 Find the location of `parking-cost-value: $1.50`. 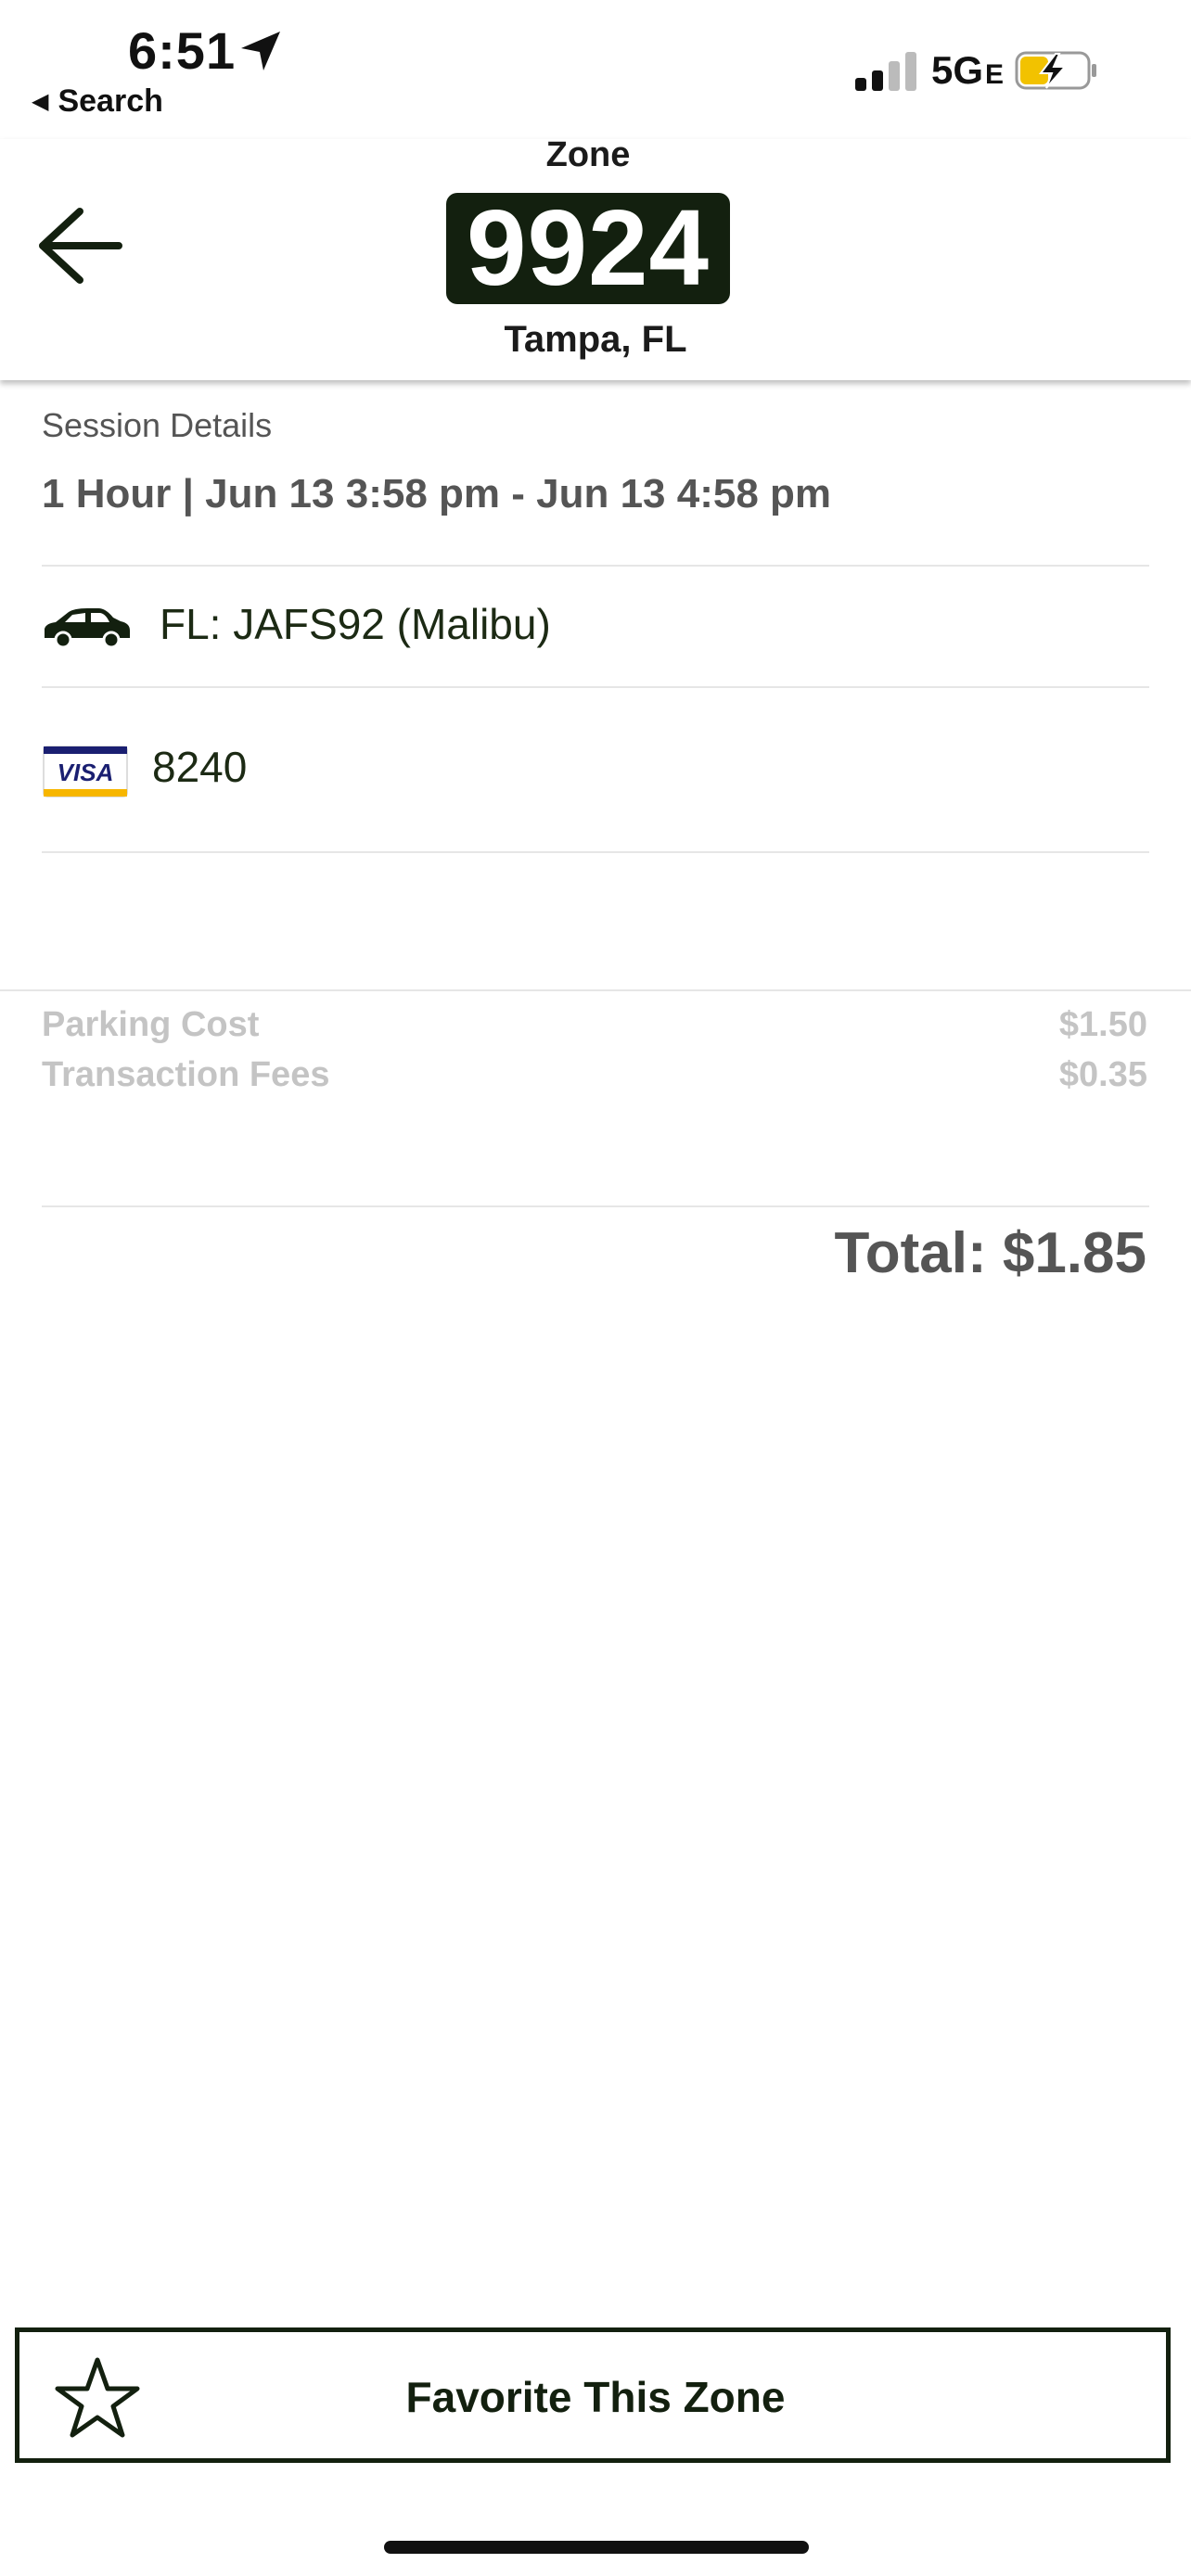

parking-cost-value: $1.50 is located at coordinates (1102, 1024).